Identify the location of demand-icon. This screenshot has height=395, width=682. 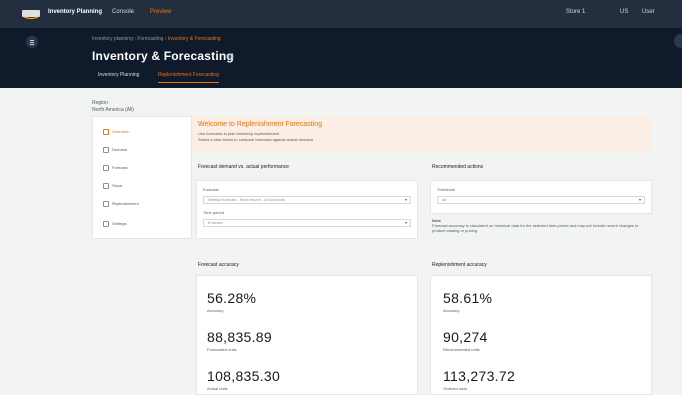
(106, 150).